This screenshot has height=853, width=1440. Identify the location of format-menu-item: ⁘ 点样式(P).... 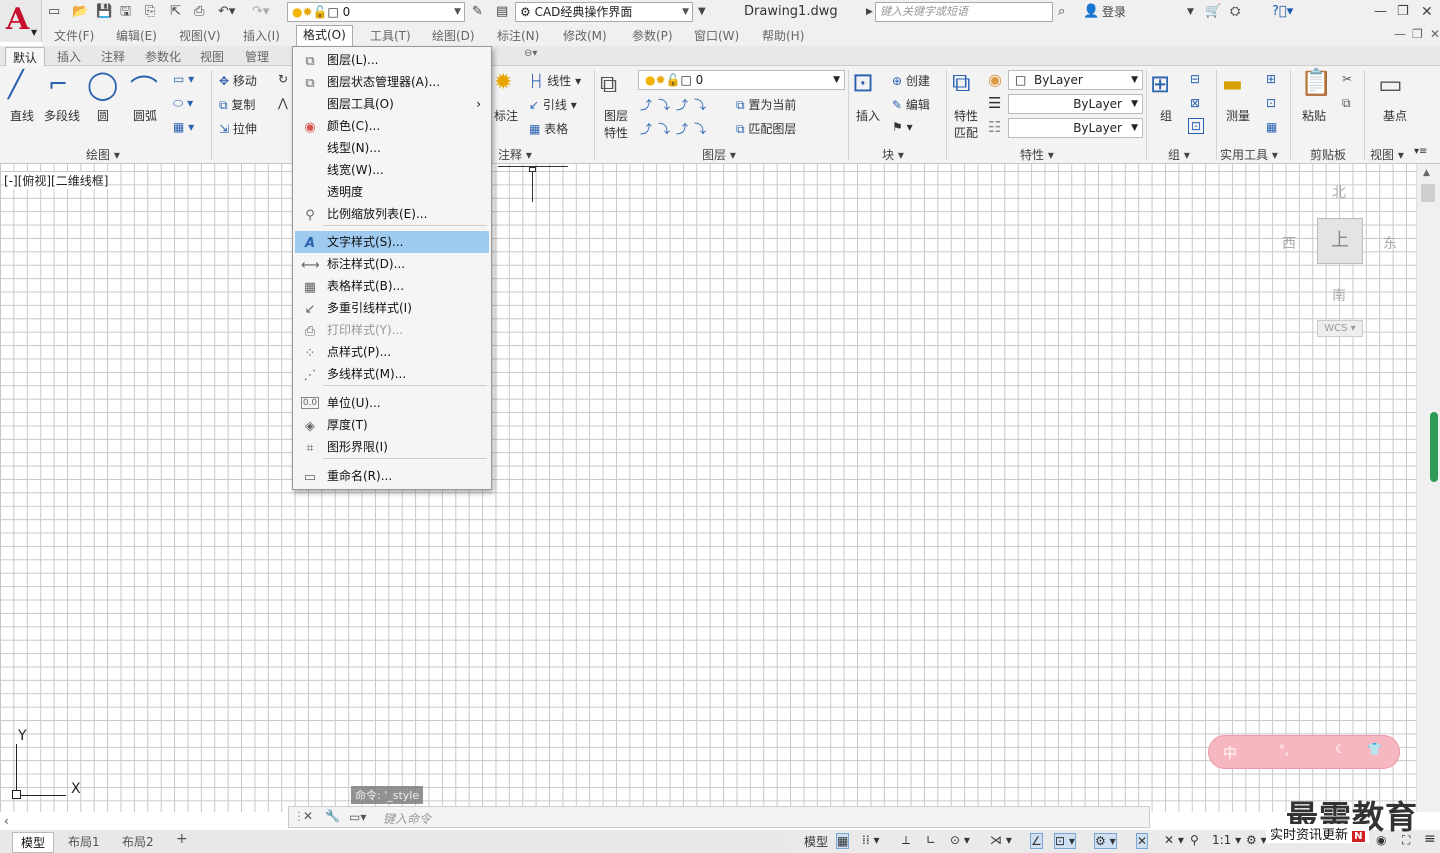
(392, 352).